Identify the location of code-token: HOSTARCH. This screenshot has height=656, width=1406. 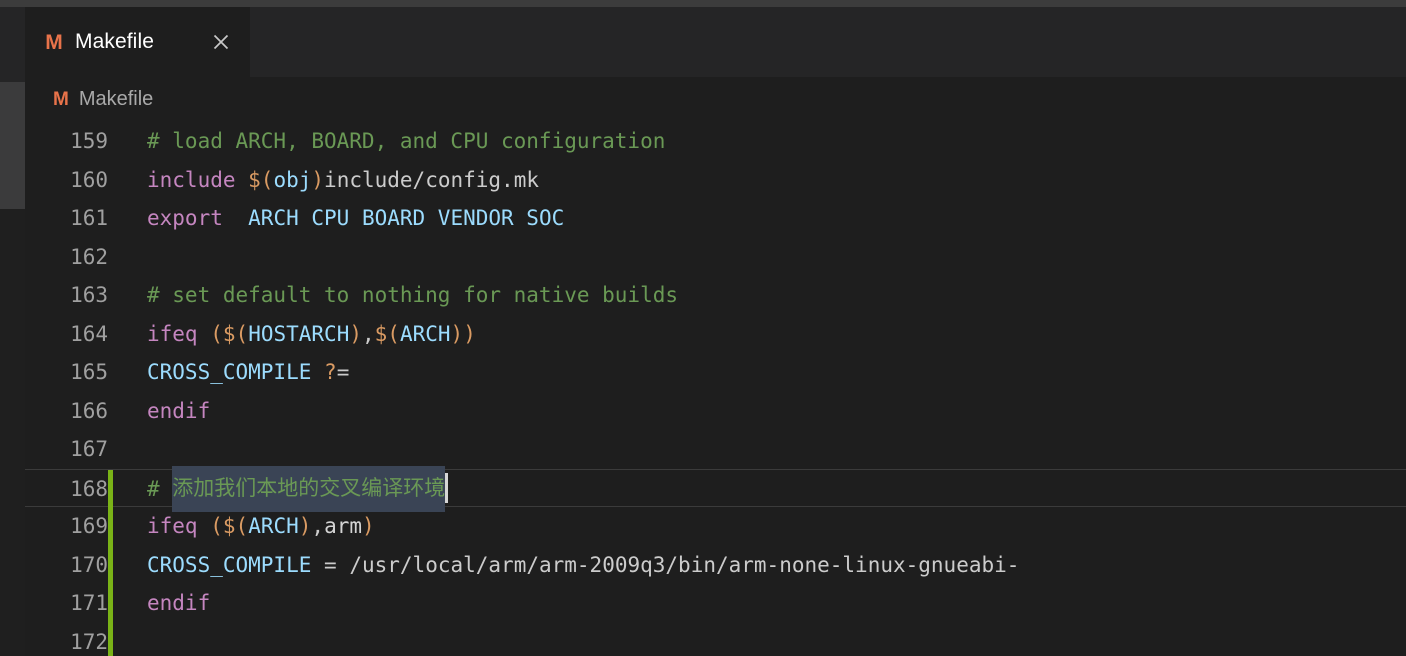
(299, 333).